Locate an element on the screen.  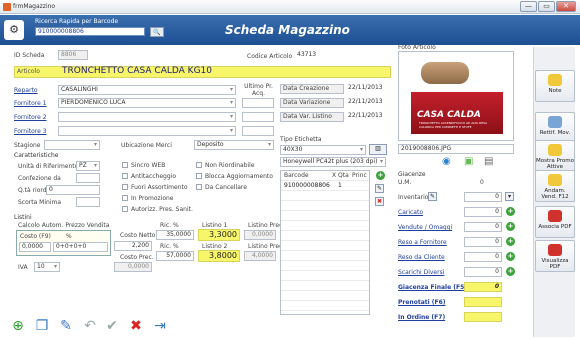
codice-field: 43713 is located at coordinates (342, 56).